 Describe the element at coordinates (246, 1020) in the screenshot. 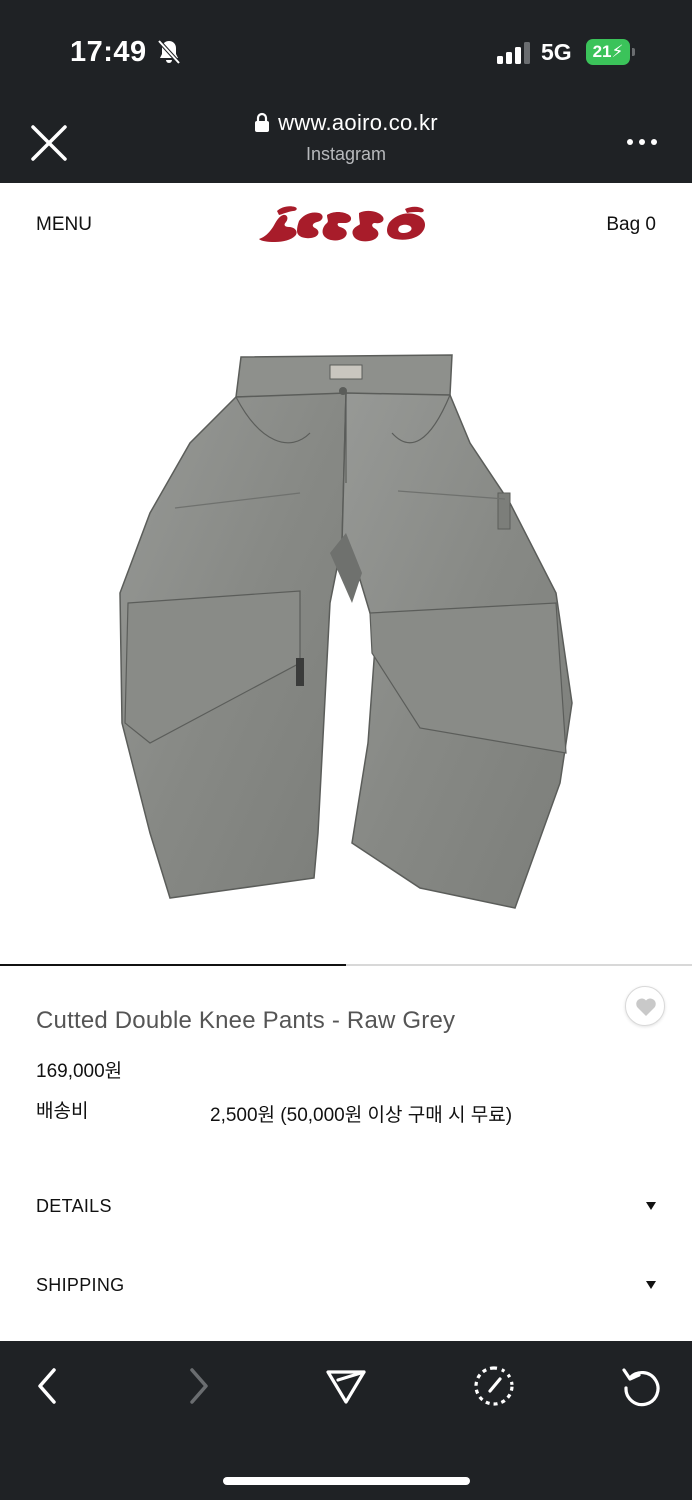

I see `product-title: Cutted Double Knee Pants - Raw Grey` at that location.